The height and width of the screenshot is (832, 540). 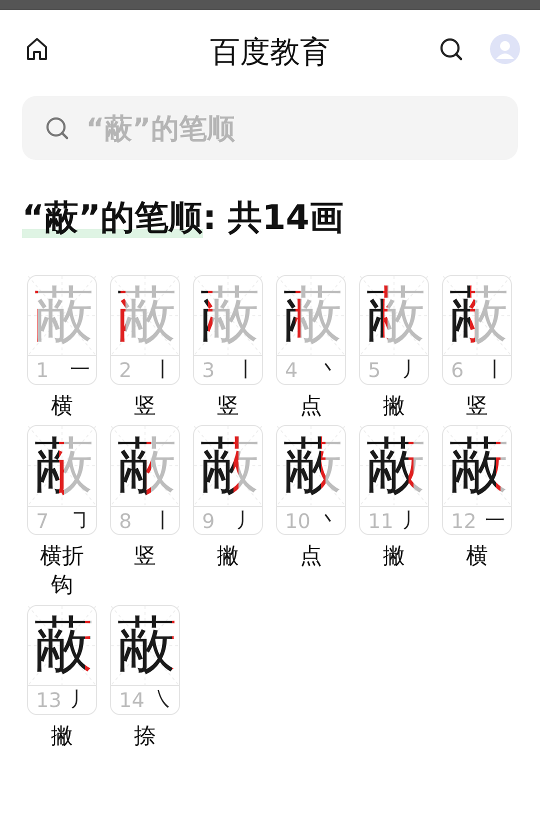 What do you see at coordinates (37, 49) in the screenshot?
I see `home-icon` at bounding box center [37, 49].